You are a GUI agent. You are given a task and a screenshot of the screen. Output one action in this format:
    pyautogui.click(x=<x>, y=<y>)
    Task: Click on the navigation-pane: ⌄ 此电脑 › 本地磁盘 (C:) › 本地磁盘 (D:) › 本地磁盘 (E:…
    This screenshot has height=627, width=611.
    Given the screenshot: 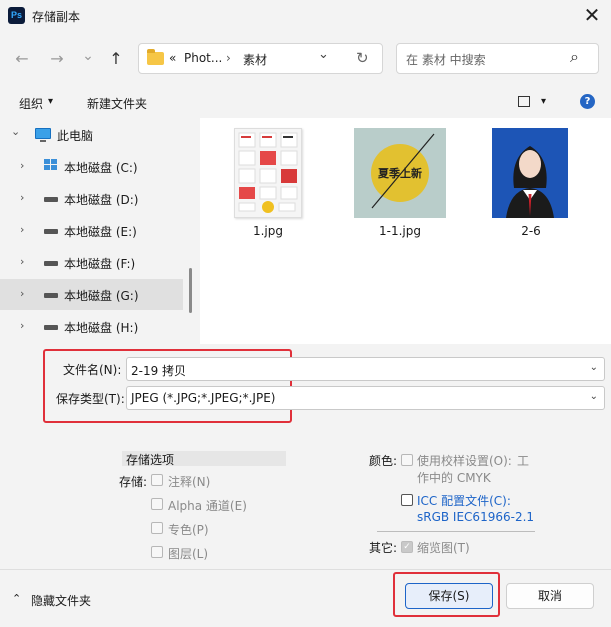 What is the action you would take?
    pyautogui.click(x=95, y=231)
    